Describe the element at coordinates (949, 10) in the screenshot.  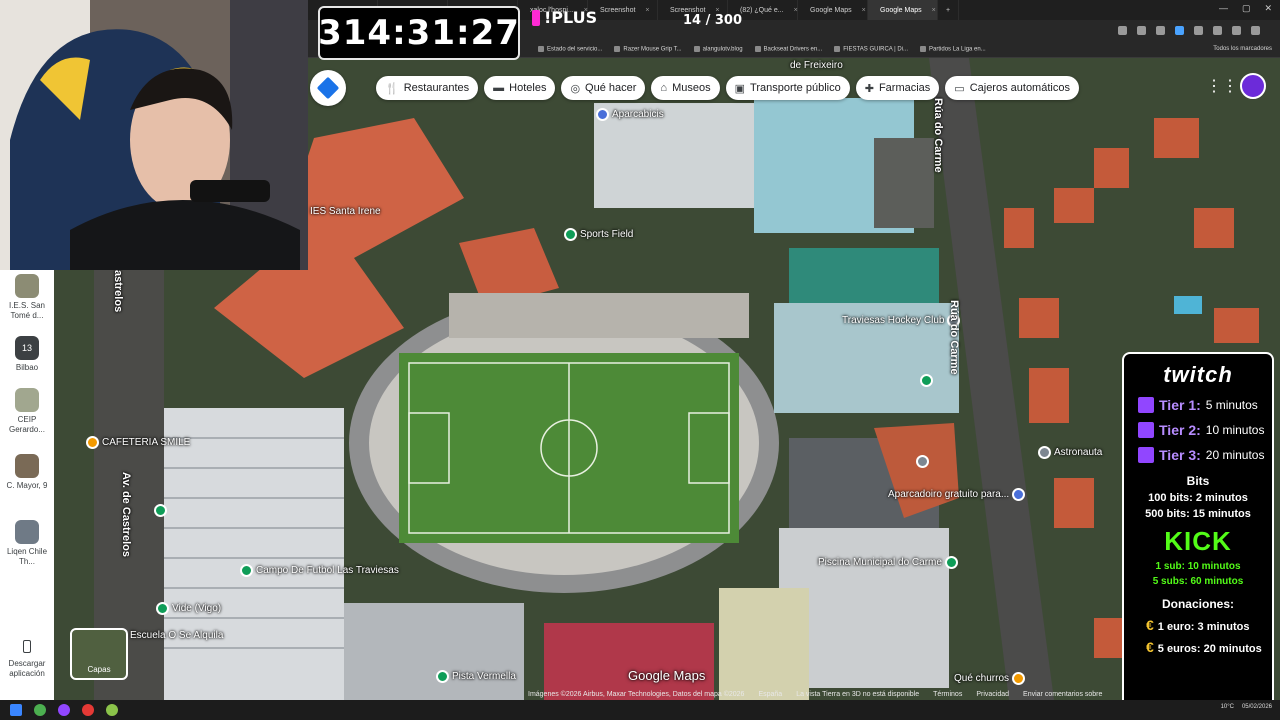
I see `new-tab-button: +` at that location.